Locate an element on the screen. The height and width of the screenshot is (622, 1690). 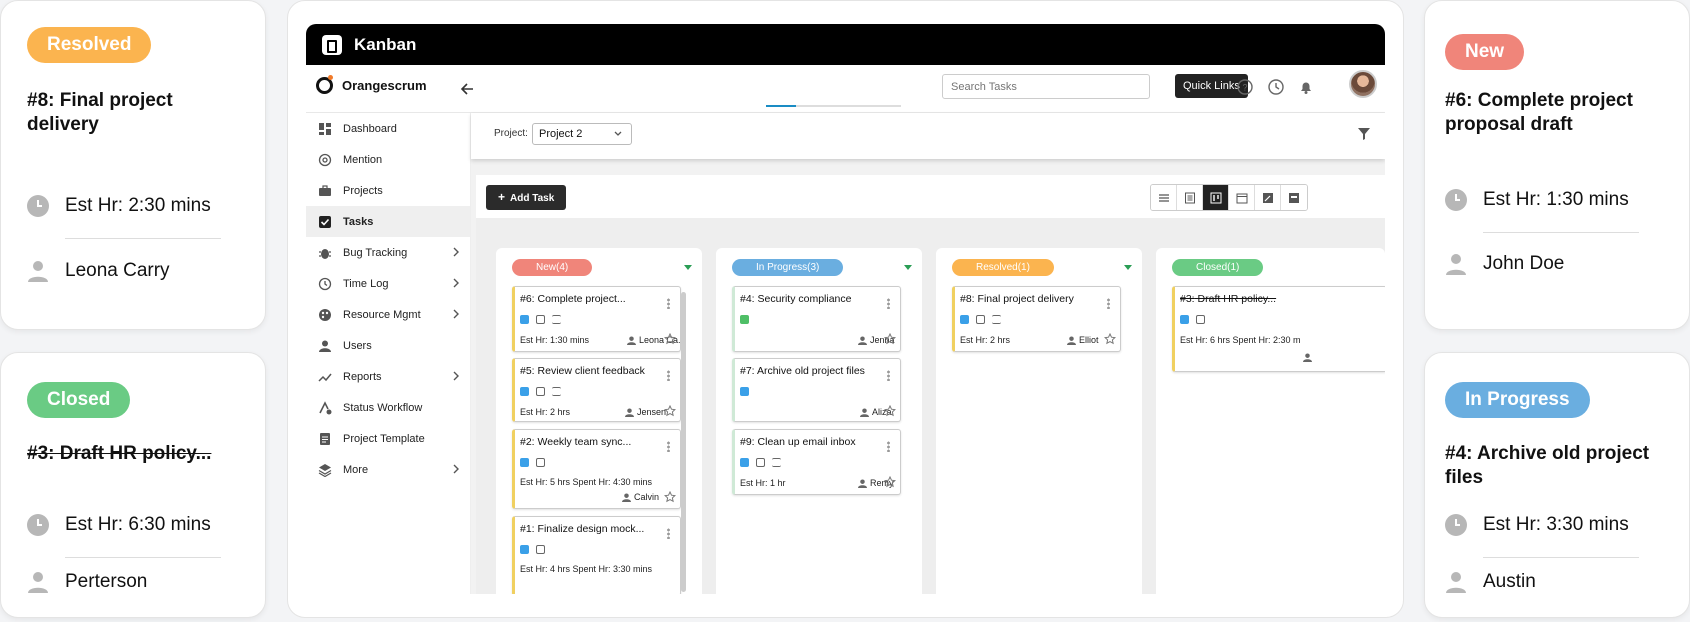
help-icon: ? is located at coordinates (1245, 87).